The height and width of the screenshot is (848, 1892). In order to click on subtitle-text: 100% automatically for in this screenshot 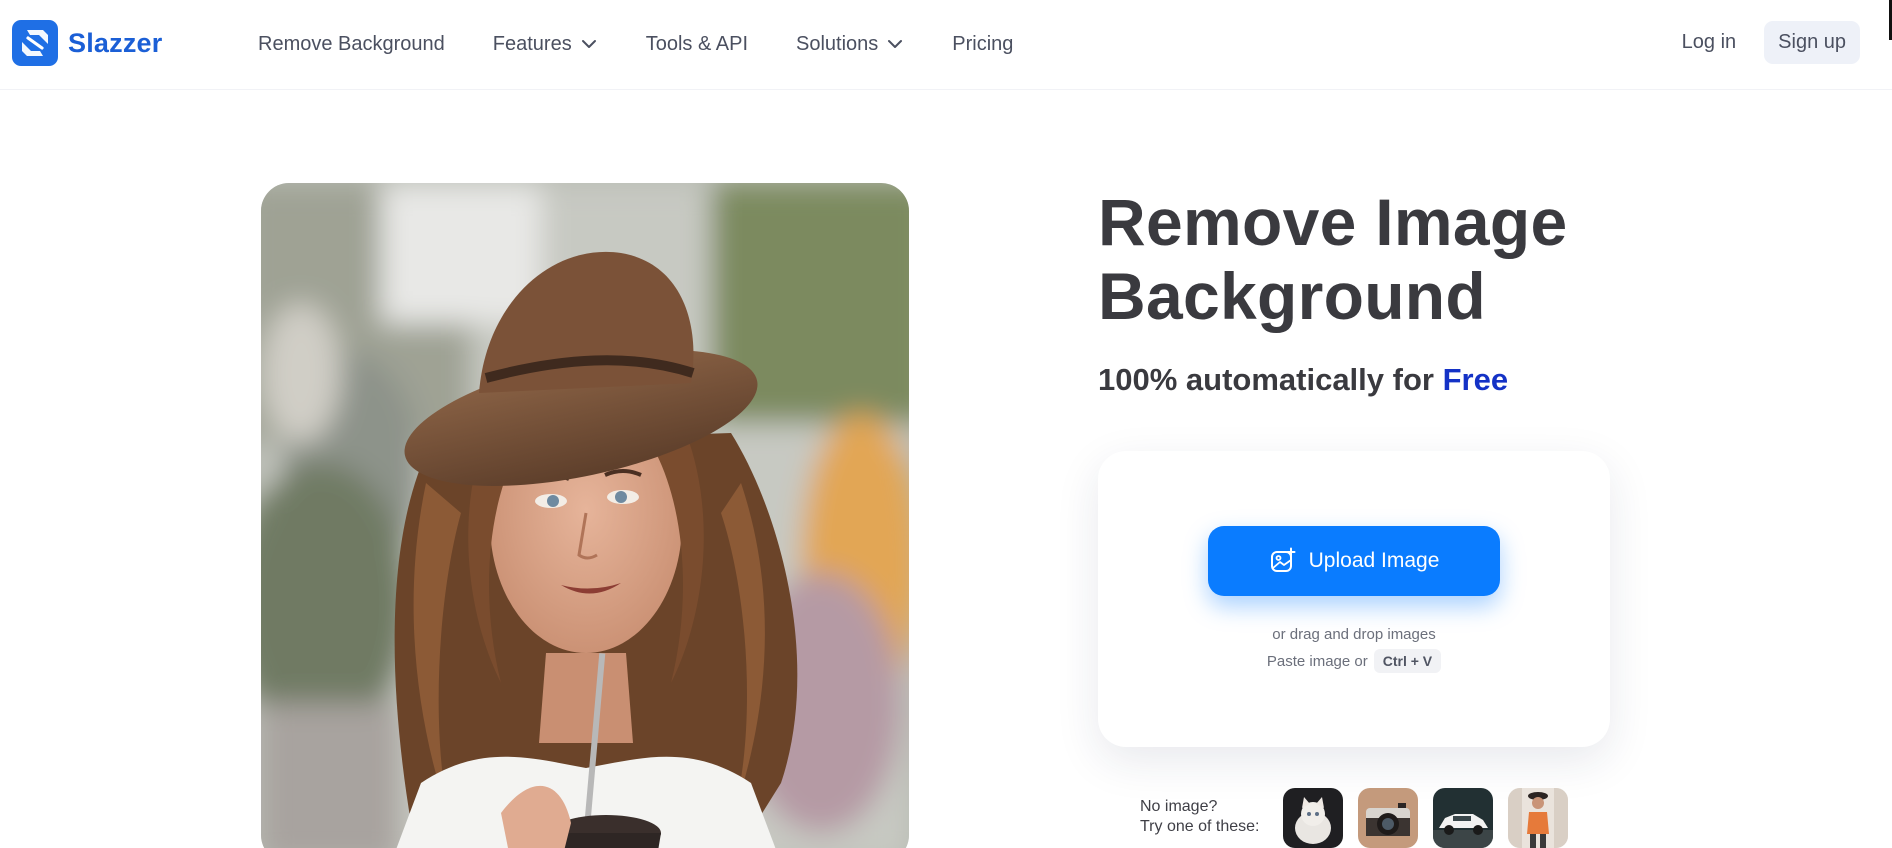, I will do `click(1266, 379)`.